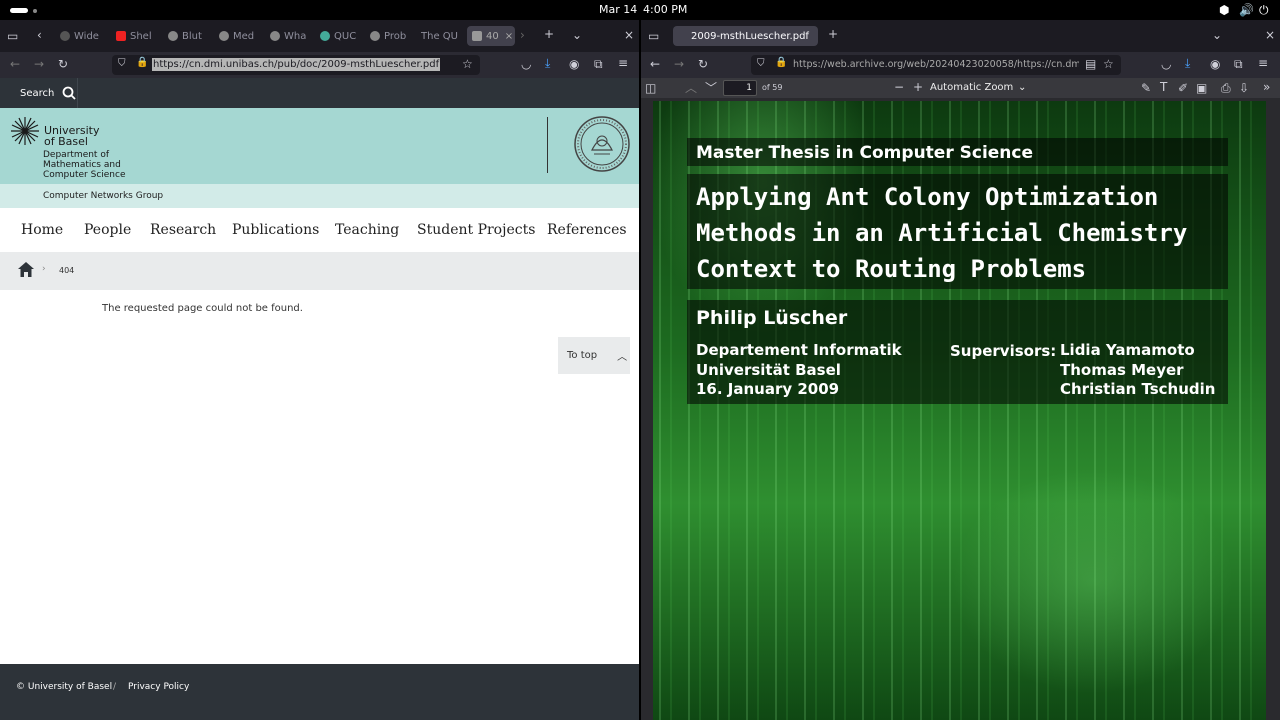  Describe the element at coordinates (1246, 10) in the screenshot. I see `volume-icon: 🔊` at that location.